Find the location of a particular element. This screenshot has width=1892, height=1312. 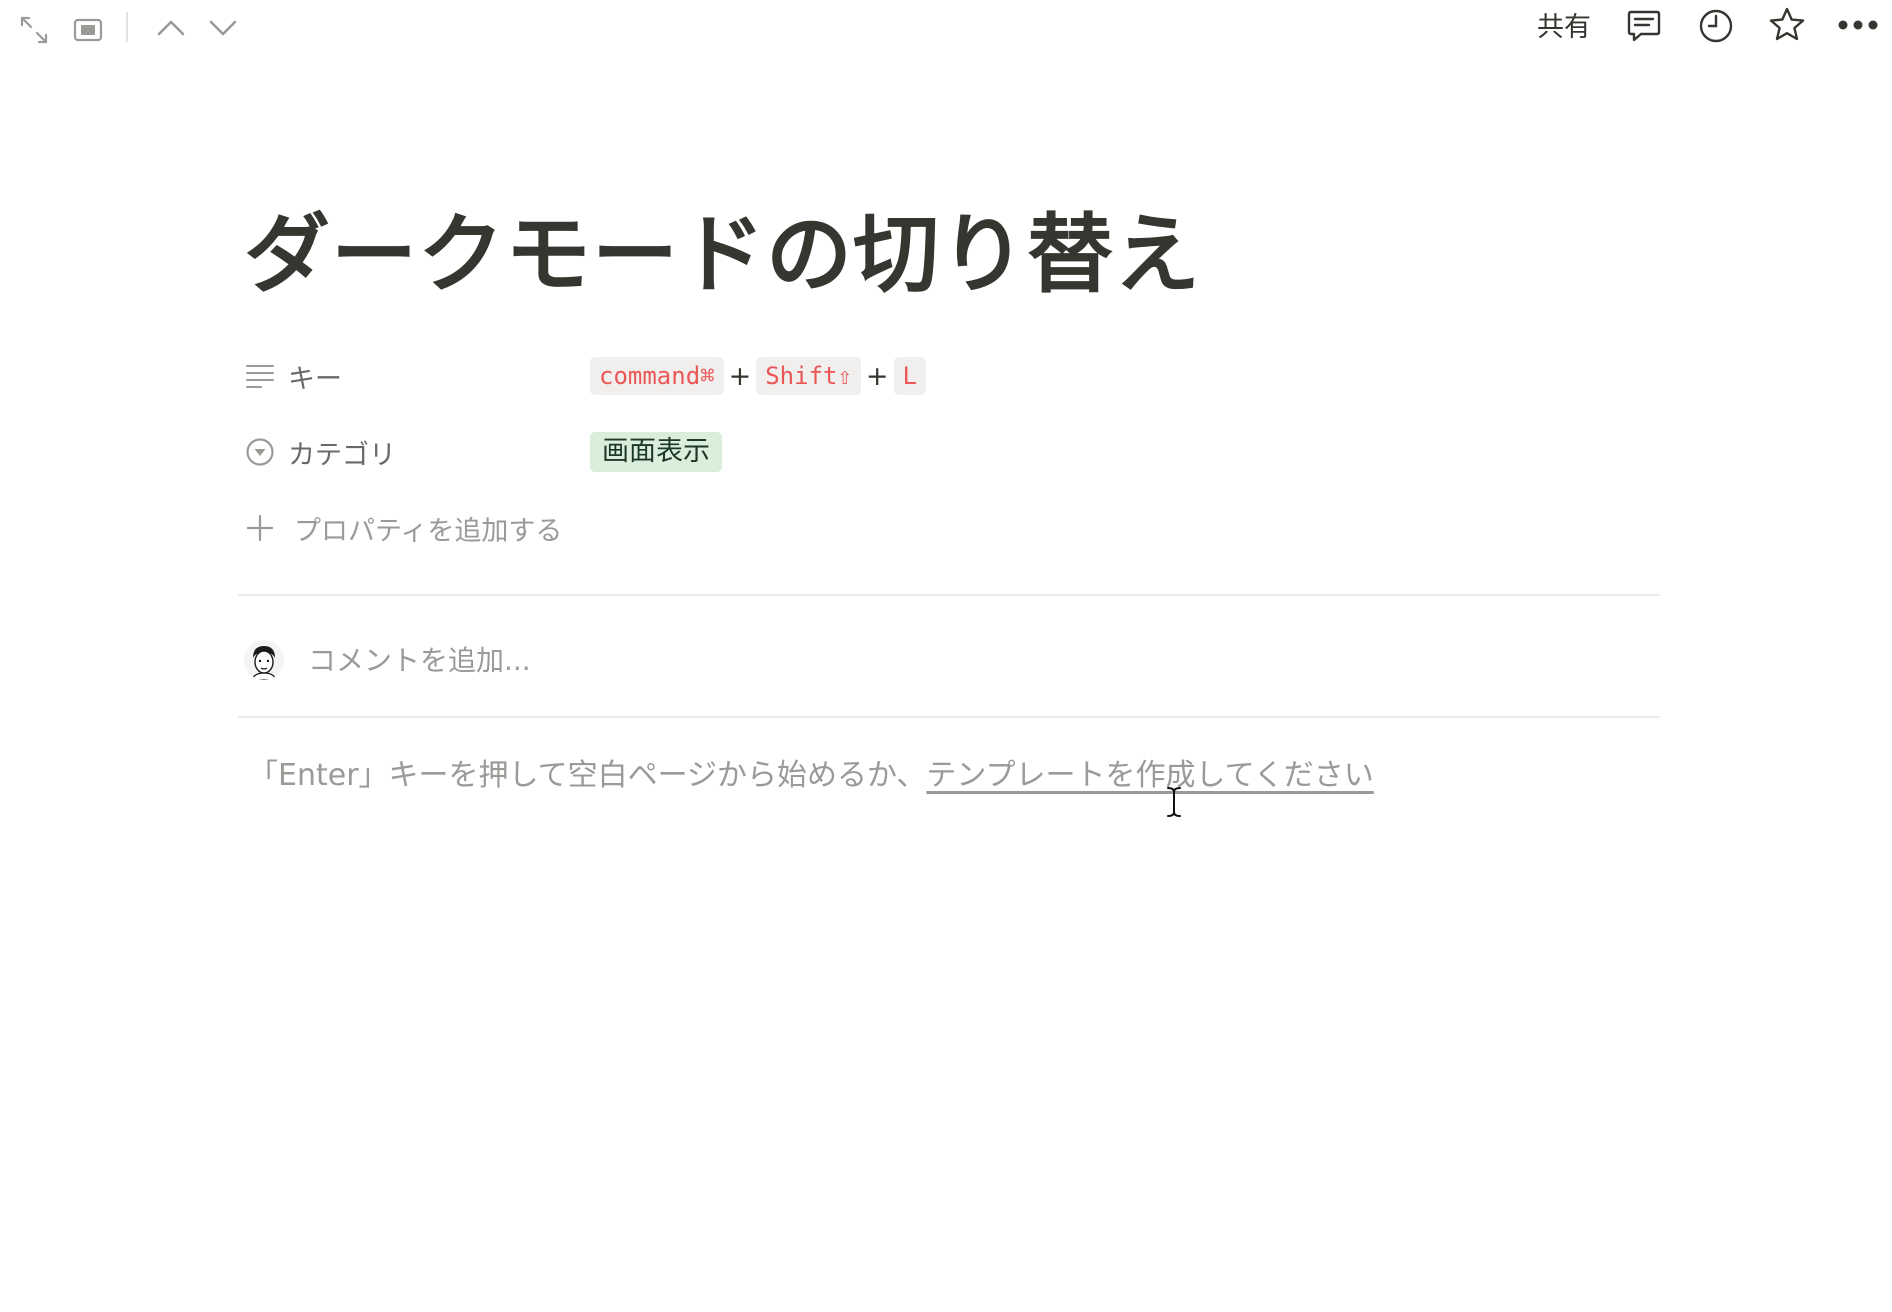

chevron-down-icon is located at coordinates (223, 28).